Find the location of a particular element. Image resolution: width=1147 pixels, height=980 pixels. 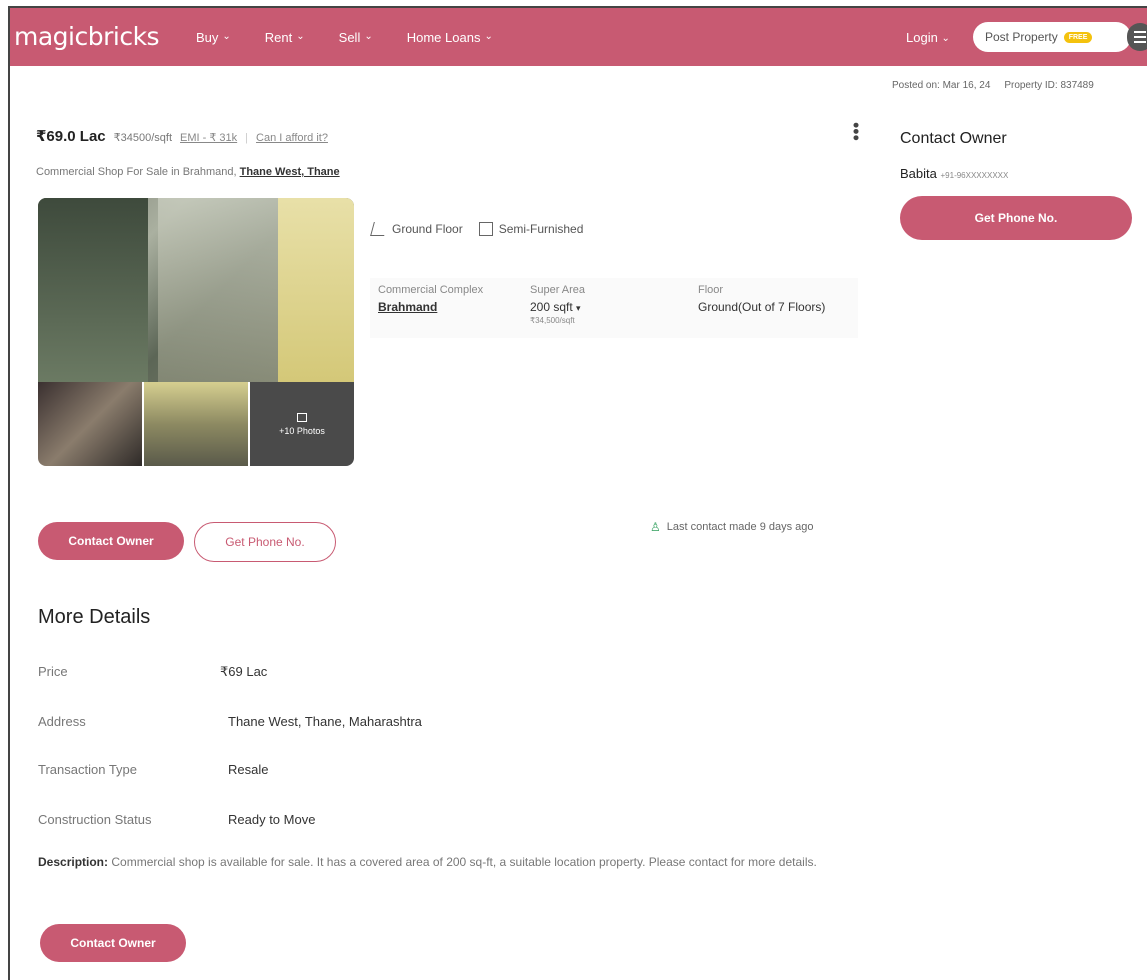

summary-floor: Floor Ground(Out of 7 Floors) is located at coordinates (762, 299).